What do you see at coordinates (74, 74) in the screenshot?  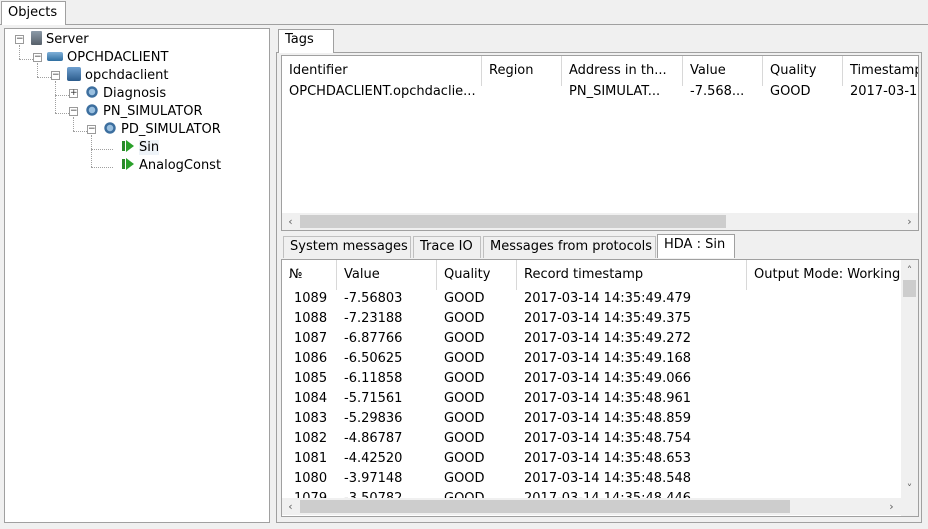 I see `node-icon` at bounding box center [74, 74].